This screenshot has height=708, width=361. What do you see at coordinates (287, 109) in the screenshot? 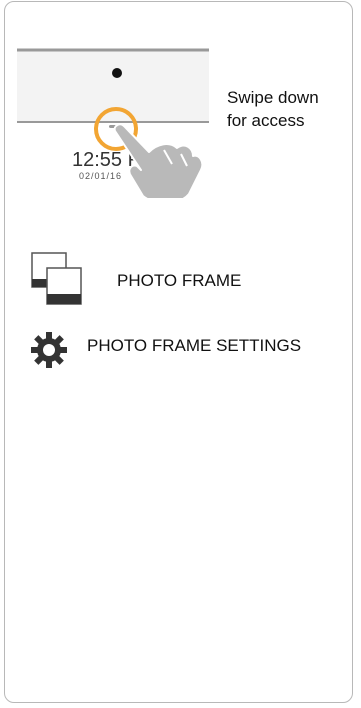
I see `swipe-hint-text: Swipe down for access` at bounding box center [287, 109].